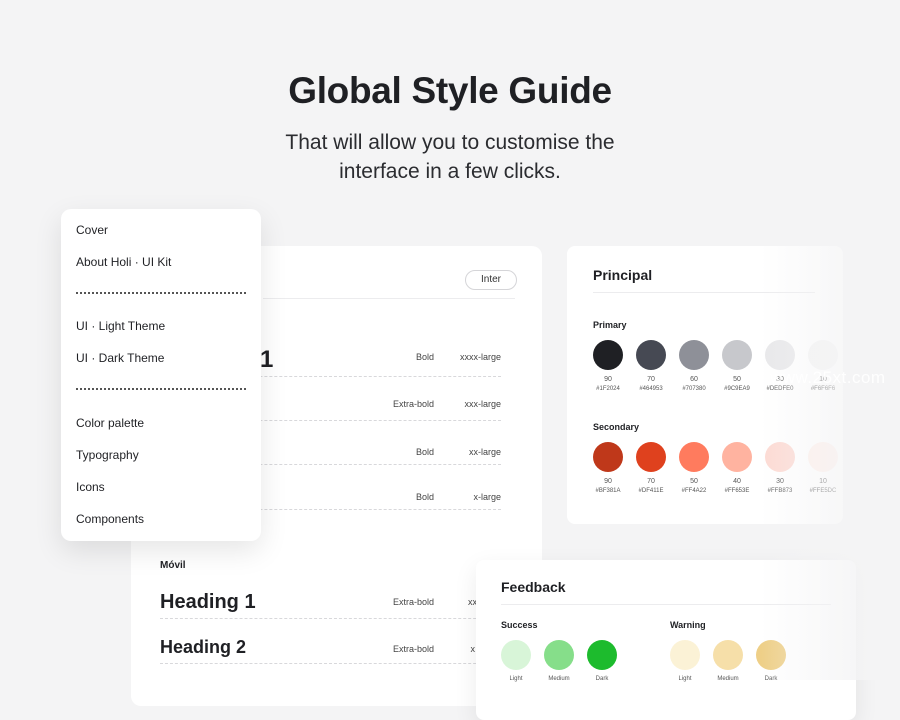  Describe the element at coordinates (610, 325) in the screenshot. I see `group-label-primary: Primary` at that location.